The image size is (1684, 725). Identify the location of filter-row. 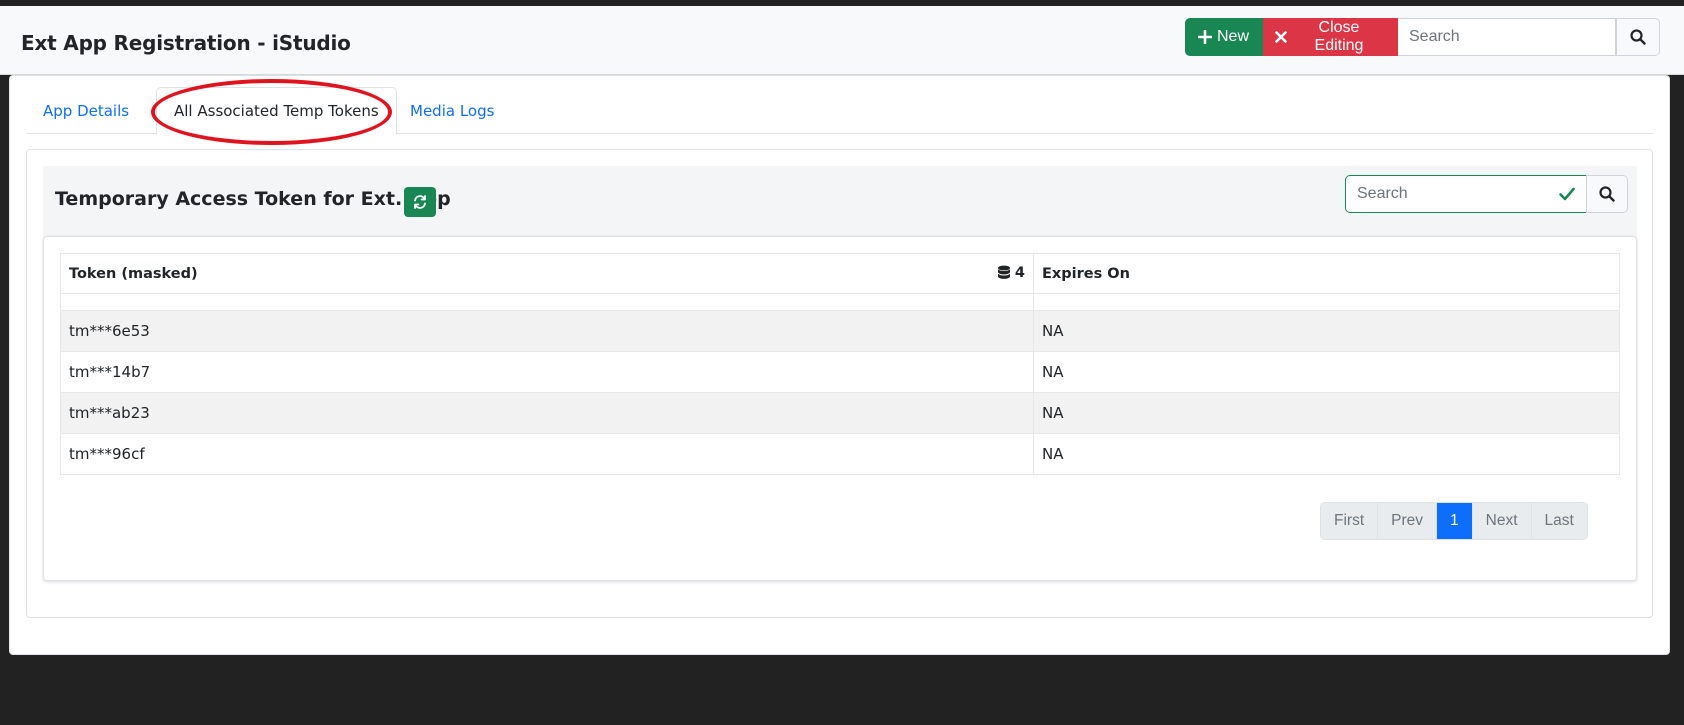
(840, 302).